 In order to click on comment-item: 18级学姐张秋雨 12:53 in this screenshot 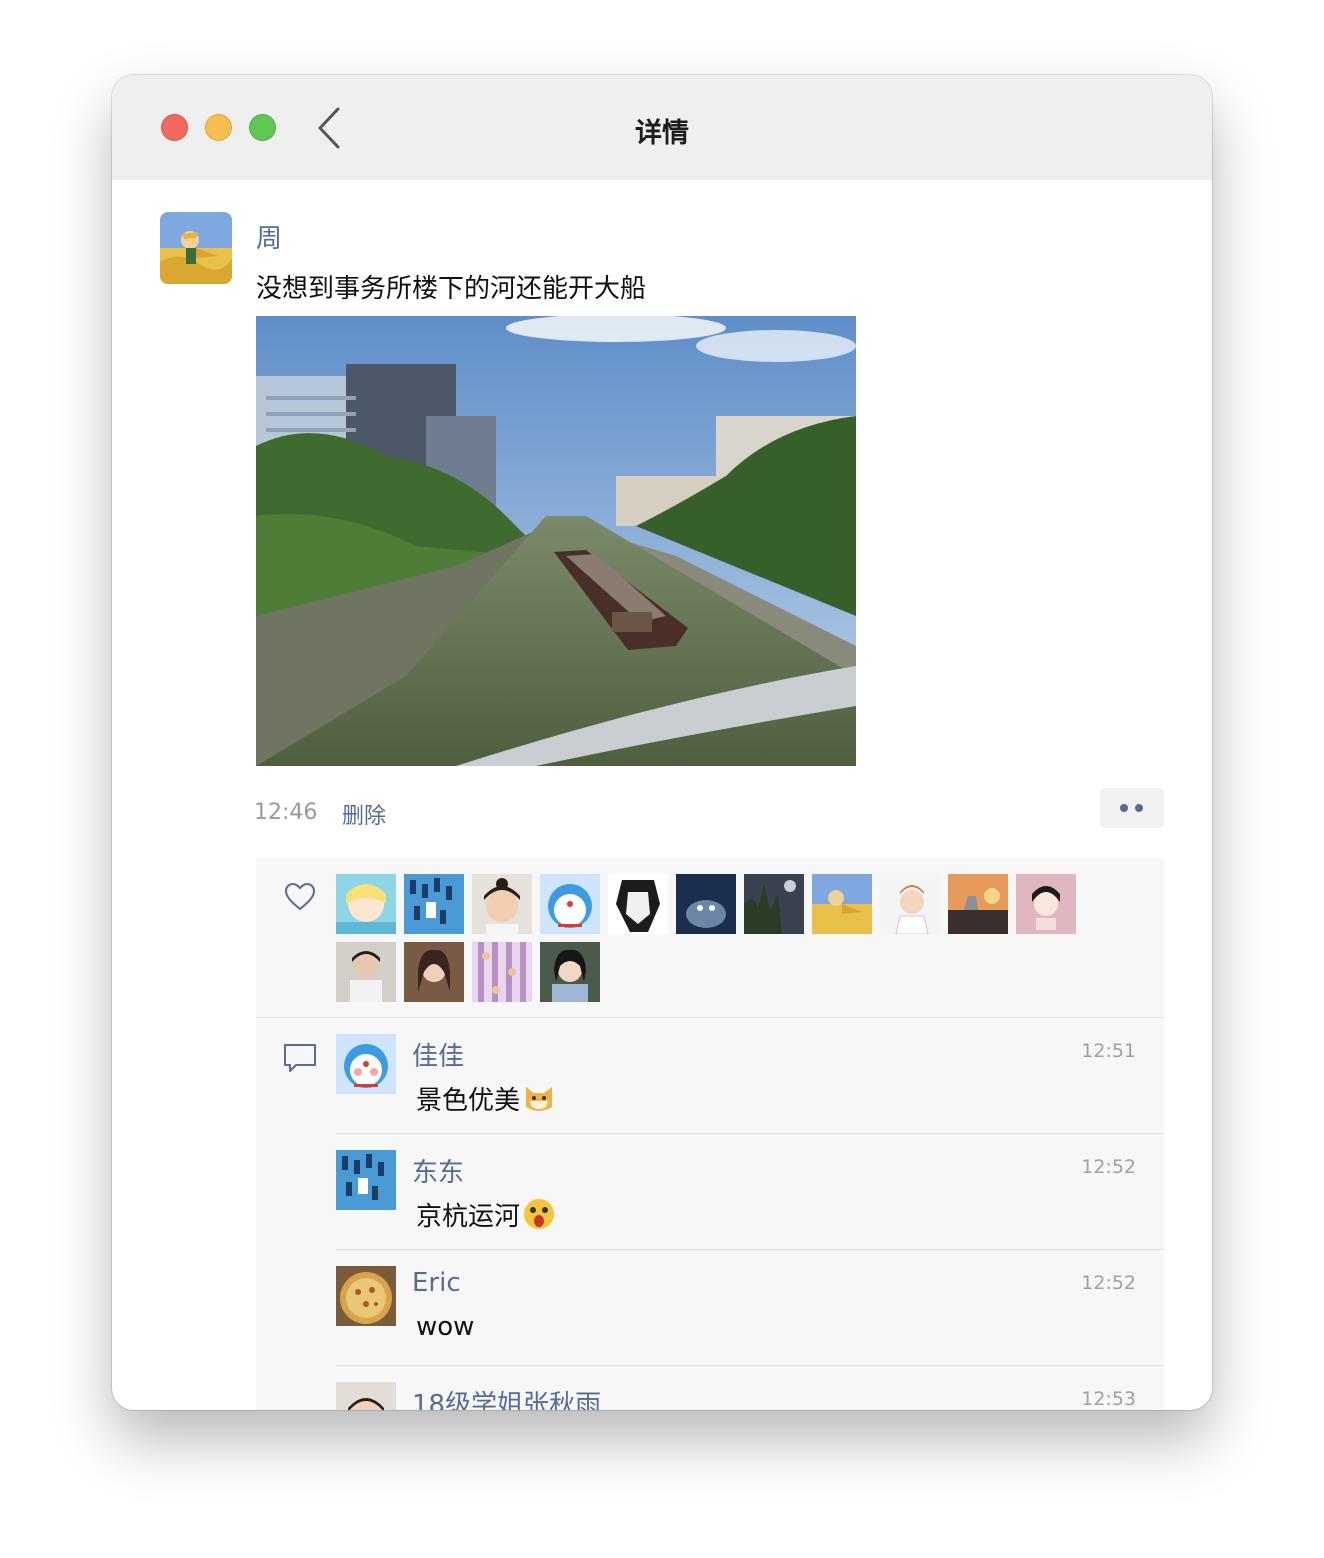, I will do `click(750, 1388)`.